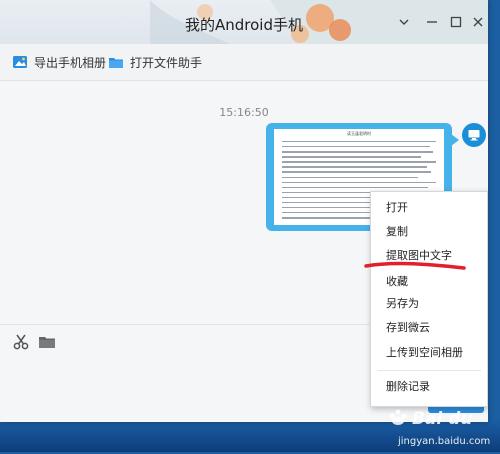 The width and height of the screenshot is (500, 454). I want to click on open-file-assistant-button: 打开文件助手, so click(155, 62).